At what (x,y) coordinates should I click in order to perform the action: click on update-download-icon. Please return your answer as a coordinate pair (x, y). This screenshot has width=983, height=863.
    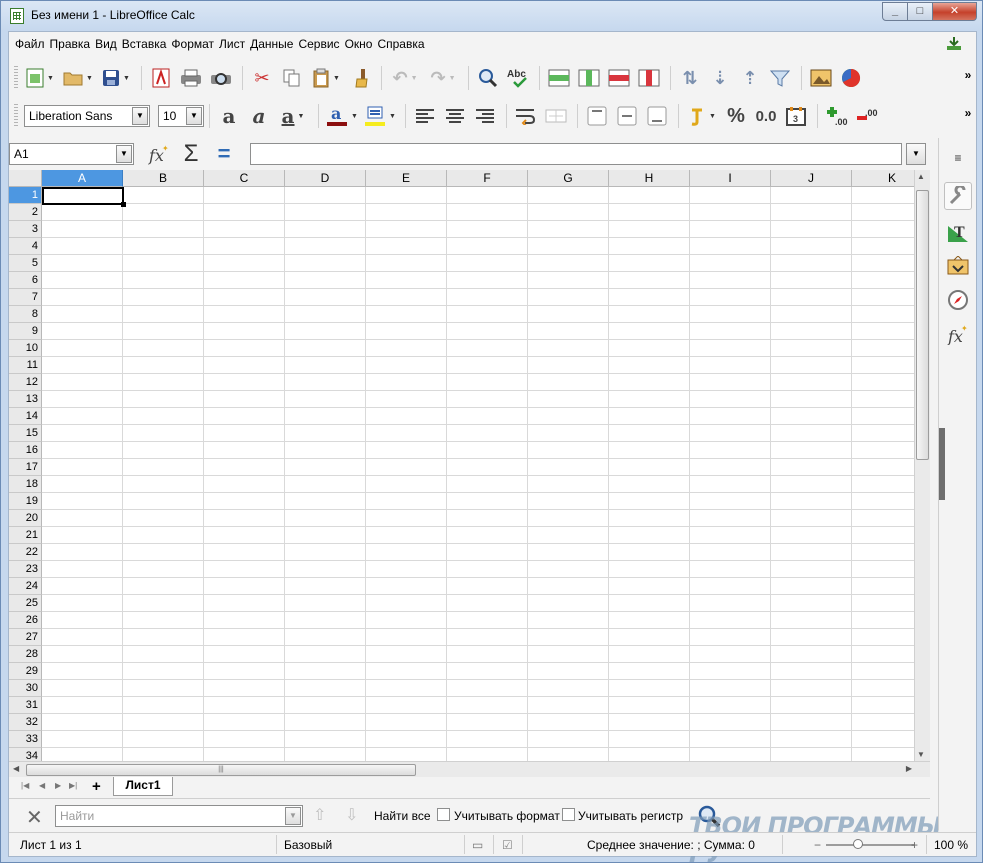
    Looking at the image, I should click on (954, 44).